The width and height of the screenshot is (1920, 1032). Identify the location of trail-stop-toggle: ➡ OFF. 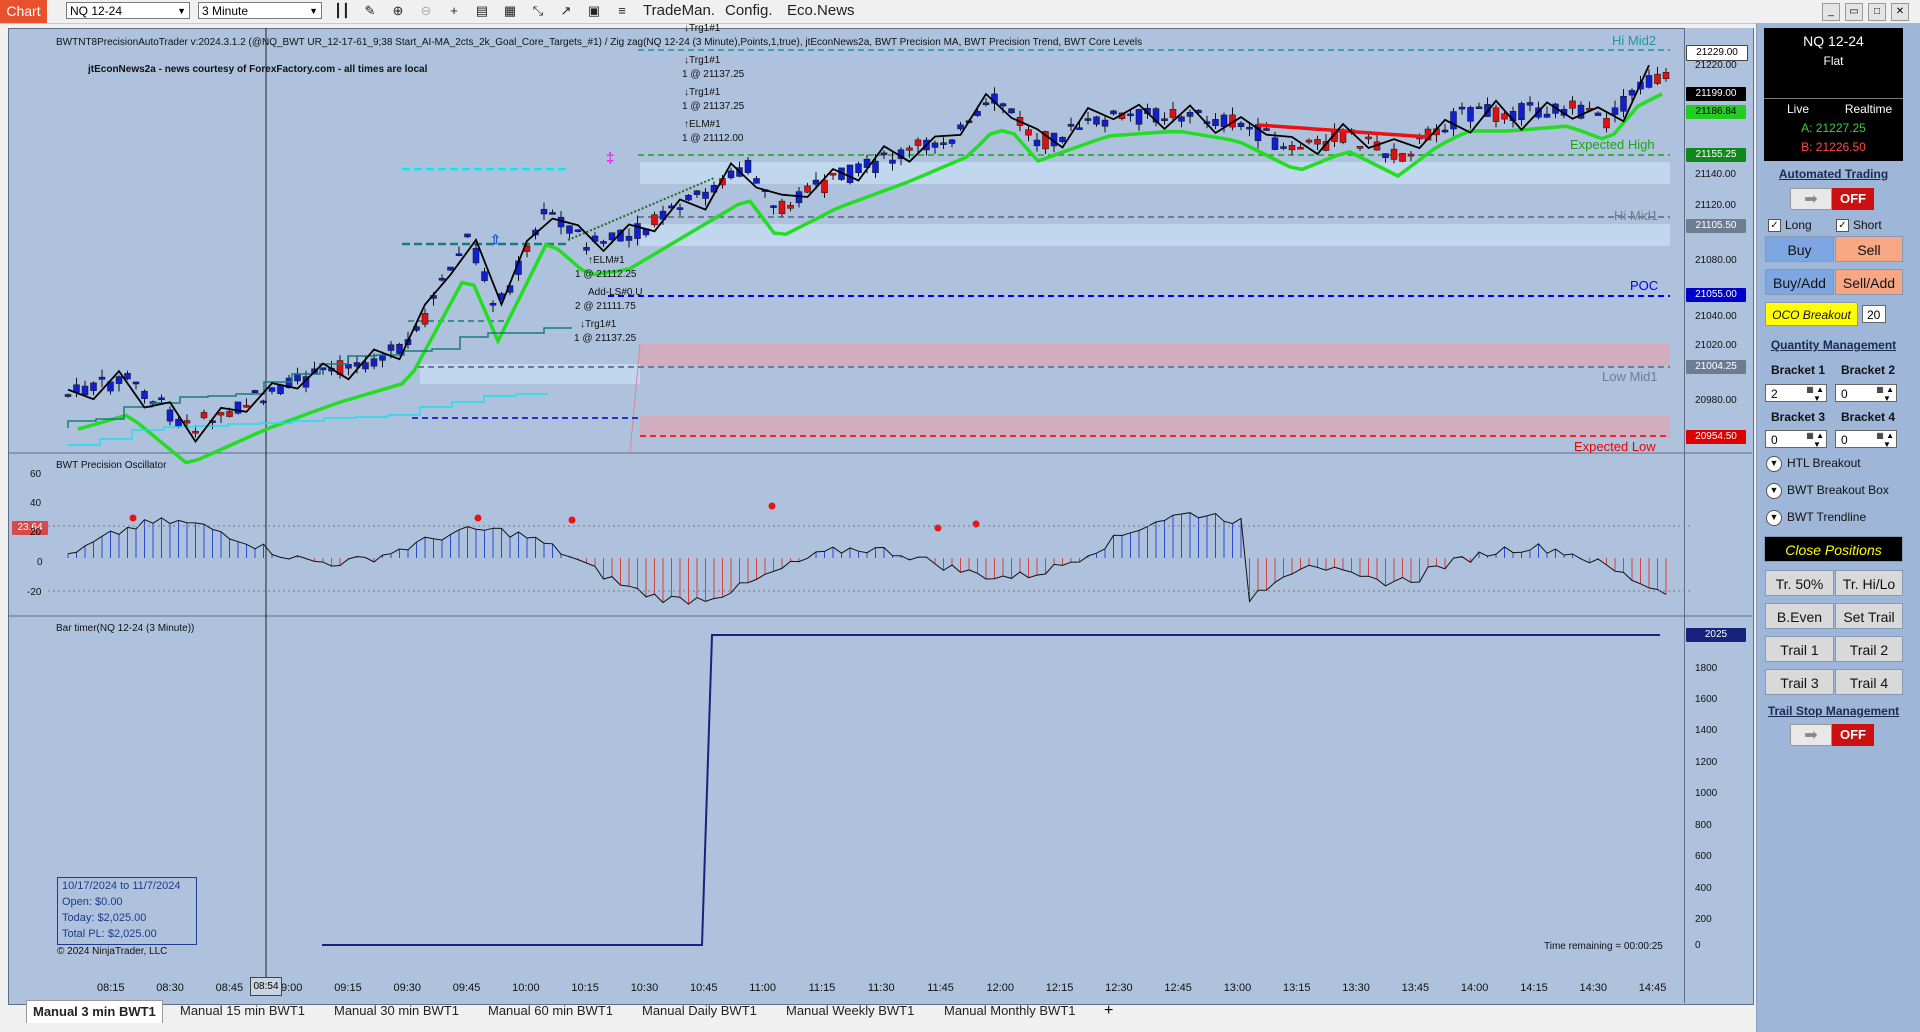
(1832, 735).